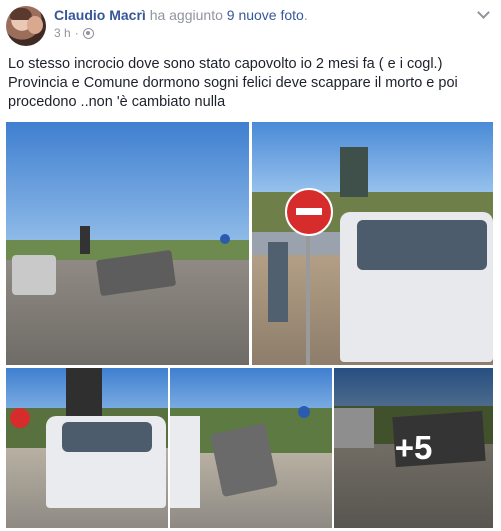 The image size is (501, 531). What do you see at coordinates (309, 211) in the screenshot?
I see `photo-no-entry-bar` at bounding box center [309, 211].